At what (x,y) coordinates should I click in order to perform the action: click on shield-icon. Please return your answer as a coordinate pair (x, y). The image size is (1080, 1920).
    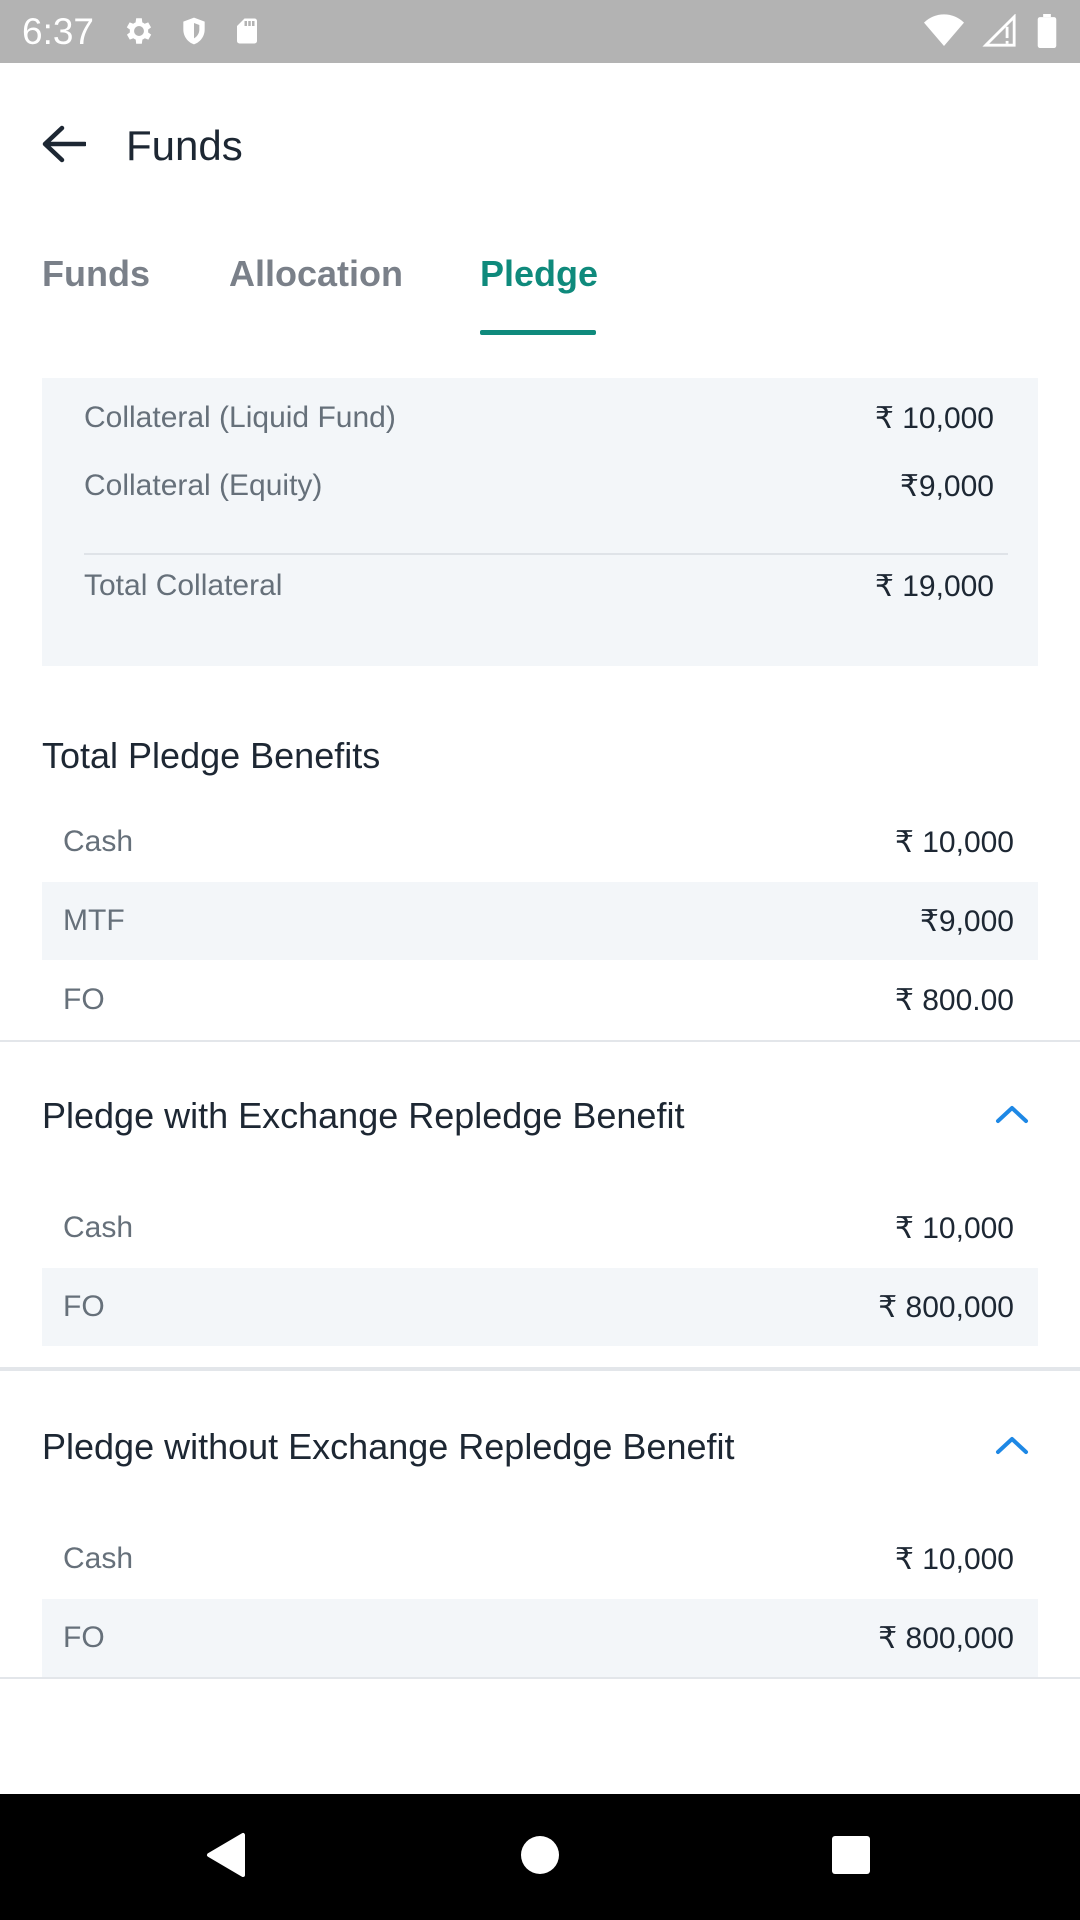
    Looking at the image, I should click on (194, 31).